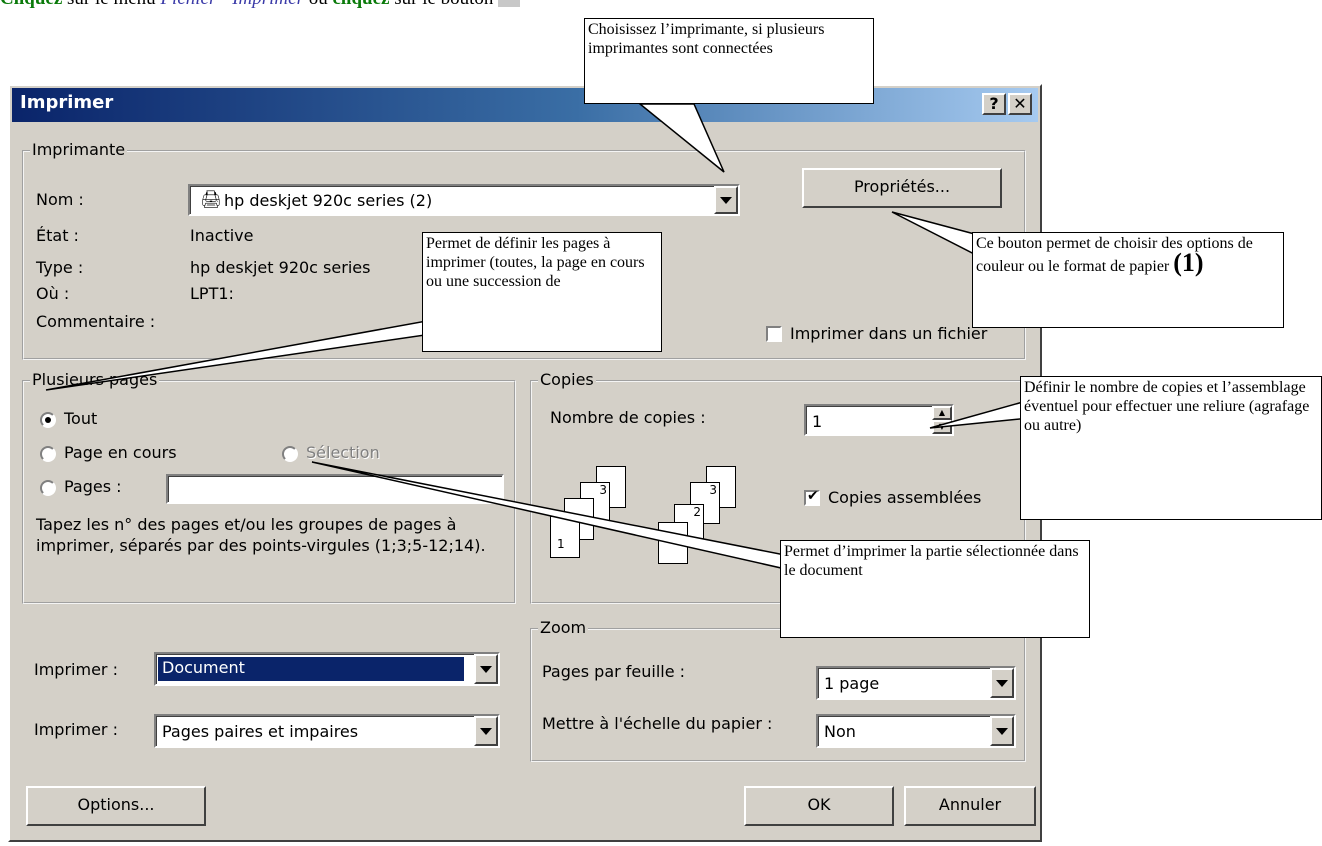  Describe the element at coordinates (335, 489) in the screenshot. I see `pages-range-input` at that location.